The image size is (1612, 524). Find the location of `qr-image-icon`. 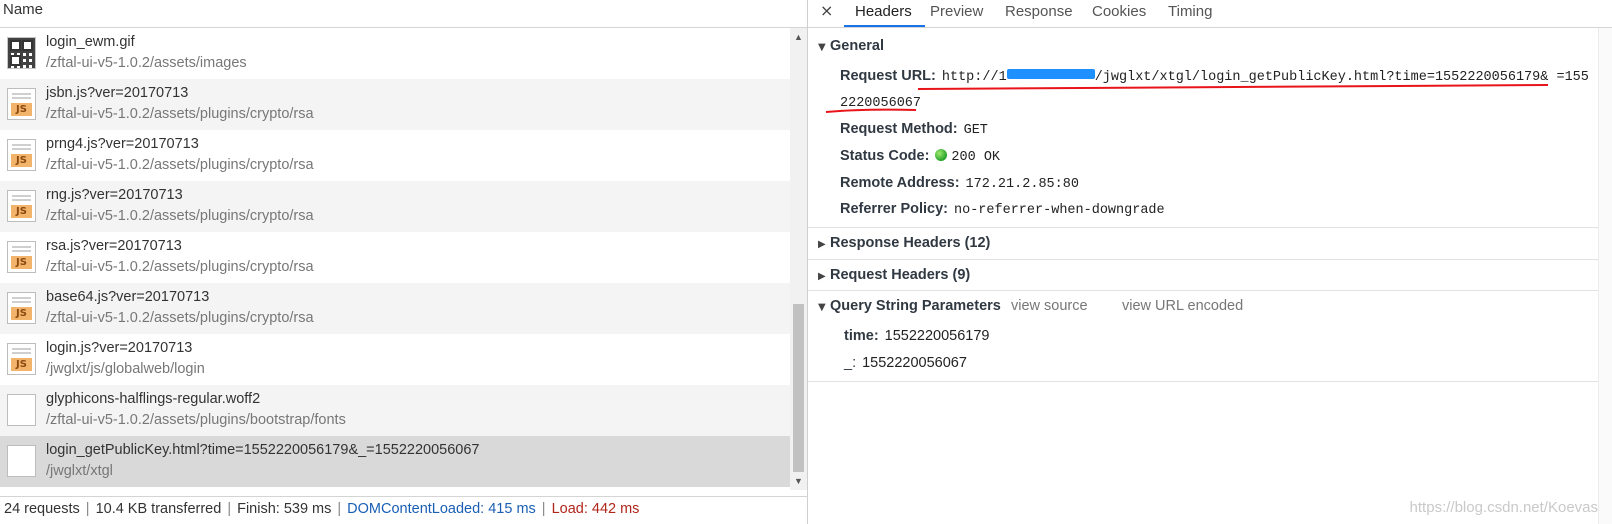

qr-image-icon is located at coordinates (21, 53).